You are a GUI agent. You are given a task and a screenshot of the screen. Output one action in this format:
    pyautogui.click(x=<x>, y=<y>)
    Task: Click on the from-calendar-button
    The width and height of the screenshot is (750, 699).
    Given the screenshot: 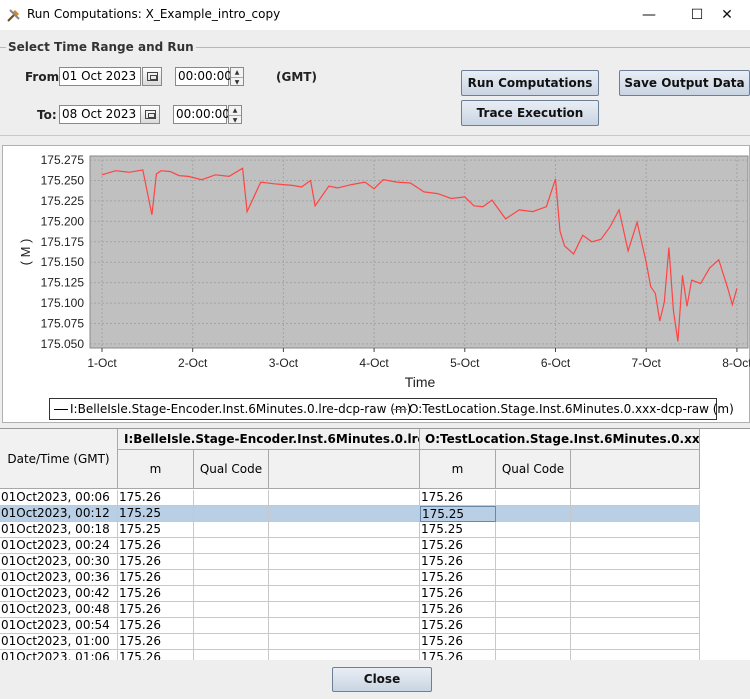 What is the action you would take?
    pyautogui.click(x=152, y=76)
    